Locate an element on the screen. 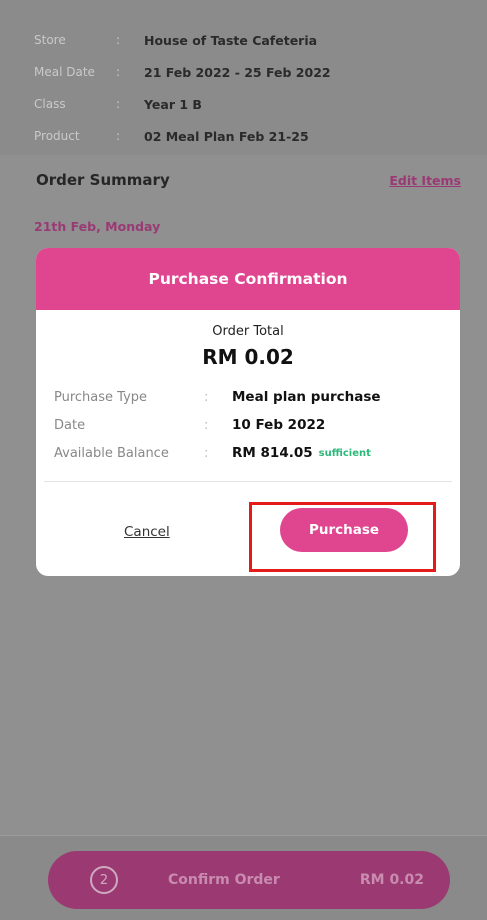 The image size is (487, 920). detail-row-date: Date : 10 Feb 2022 is located at coordinates (257, 425).